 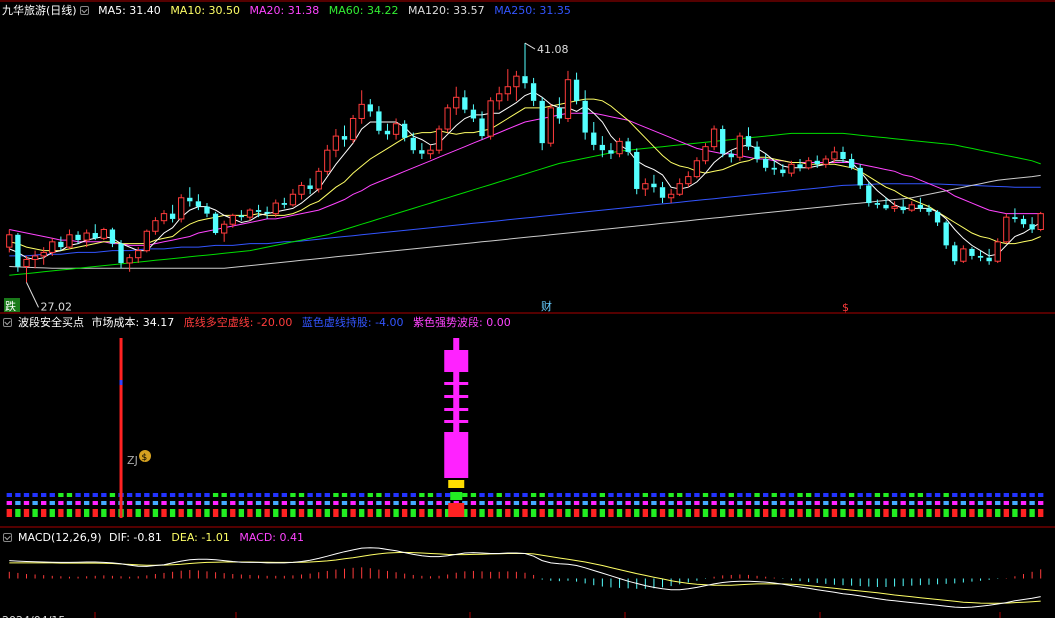 What do you see at coordinates (7, 322) in the screenshot?
I see `indicator-settings-checkbox-icon` at bounding box center [7, 322].